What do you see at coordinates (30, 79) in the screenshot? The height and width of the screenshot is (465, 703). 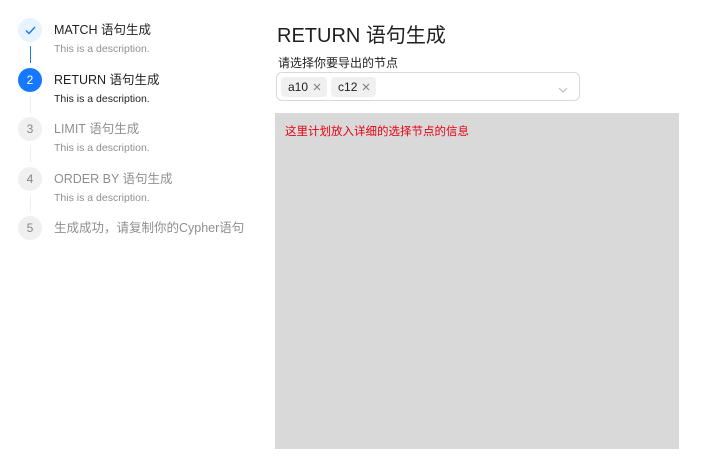 I see `step-number-badge: 2` at bounding box center [30, 79].